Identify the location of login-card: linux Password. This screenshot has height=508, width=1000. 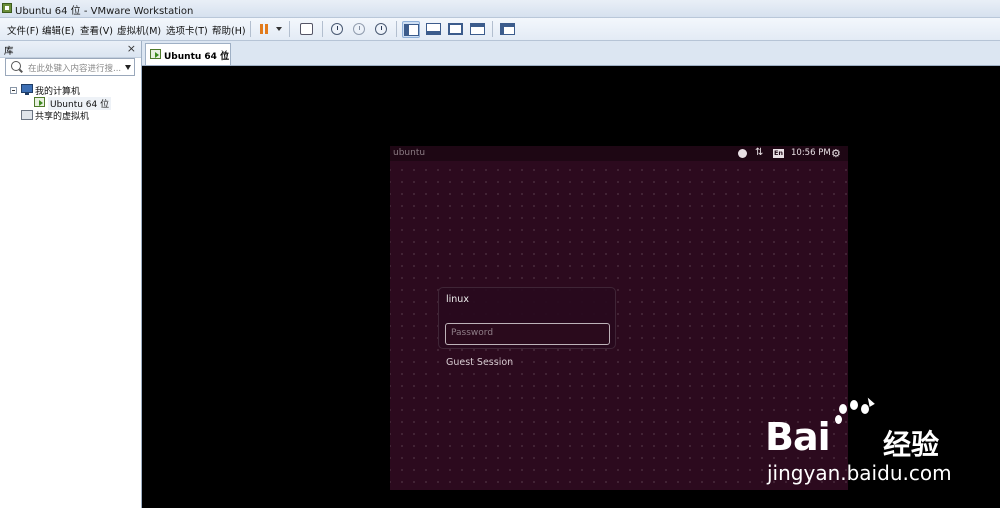
(527, 318).